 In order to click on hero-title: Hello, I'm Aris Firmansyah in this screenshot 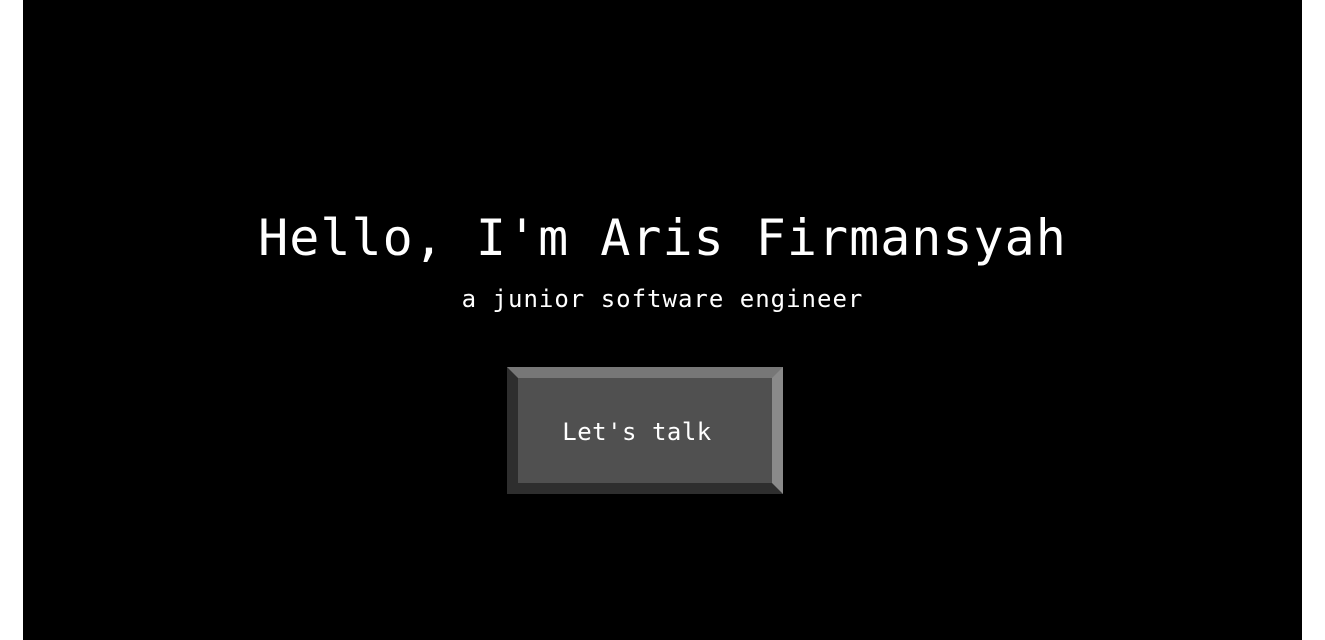, I will do `click(662, 238)`.